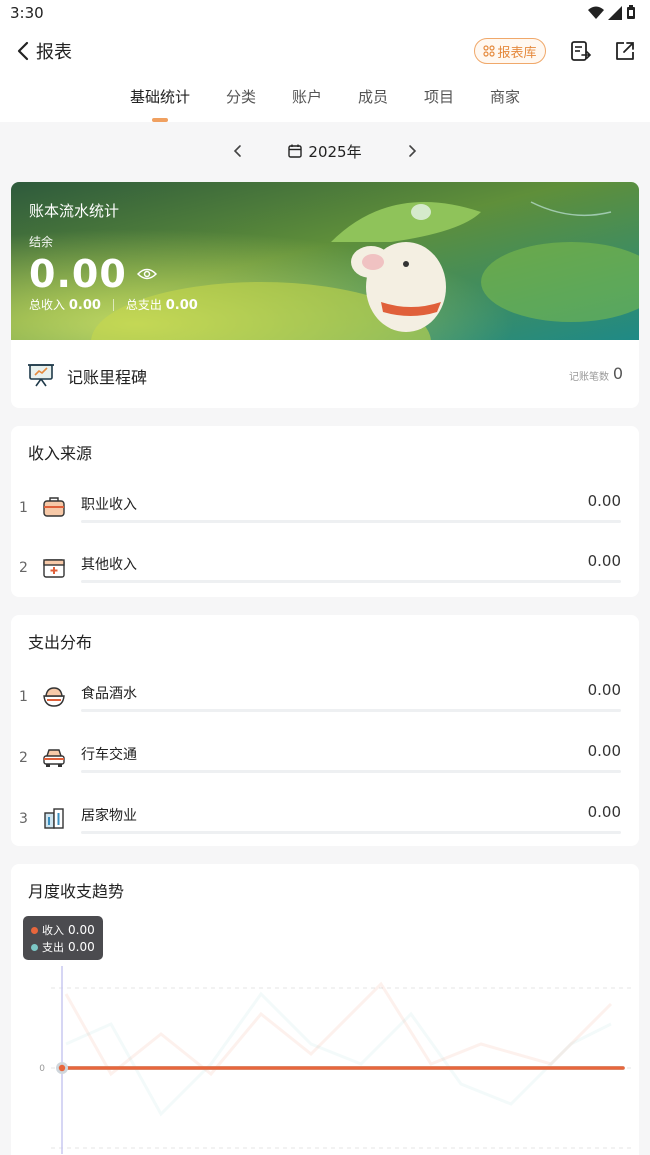 The image size is (650, 1155). What do you see at coordinates (181, 305) in the screenshot?
I see `total-expense-value: 0.00` at bounding box center [181, 305].